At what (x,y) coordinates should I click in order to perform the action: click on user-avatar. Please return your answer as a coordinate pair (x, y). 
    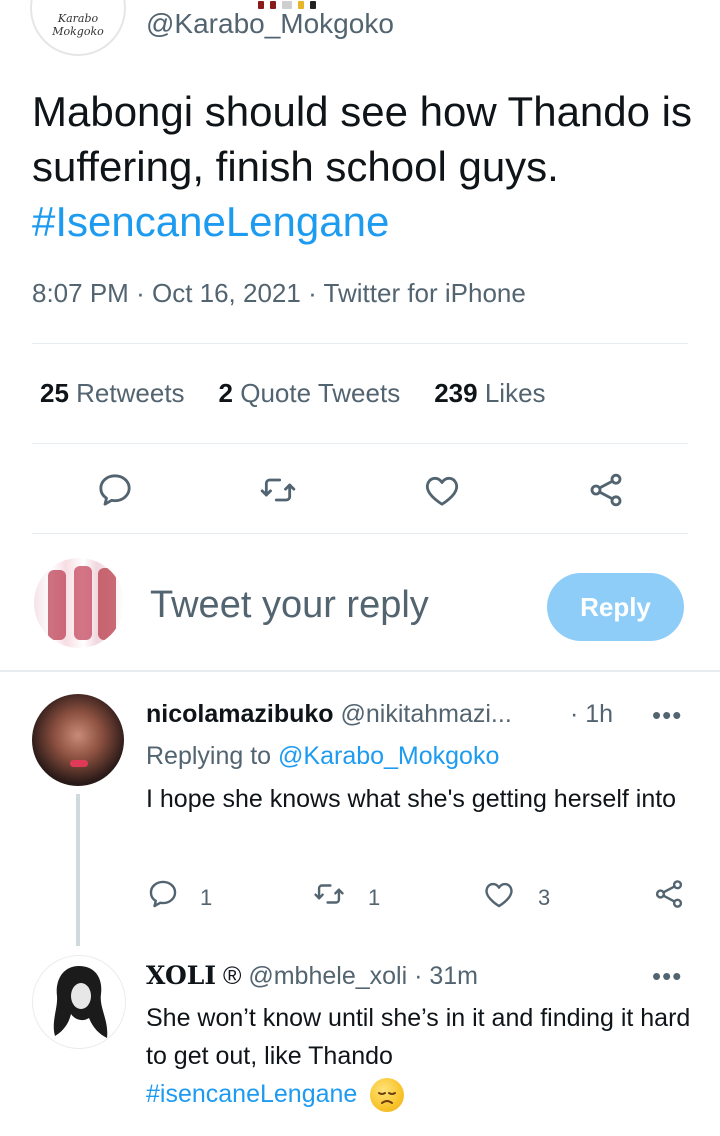
    Looking at the image, I should click on (79, 603).